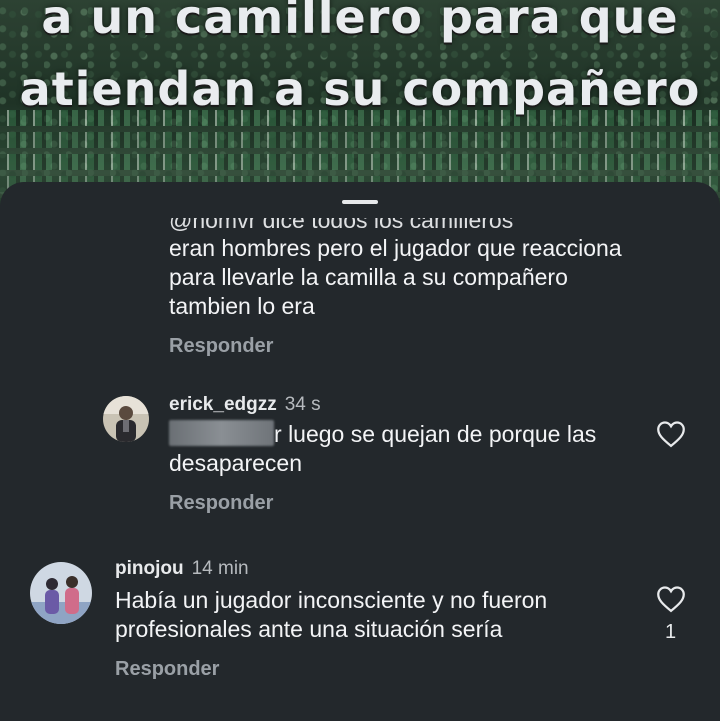 The width and height of the screenshot is (720, 721). What do you see at coordinates (360, 89) in the screenshot?
I see `video-caption-line-2: atiendan a su compañero` at bounding box center [360, 89].